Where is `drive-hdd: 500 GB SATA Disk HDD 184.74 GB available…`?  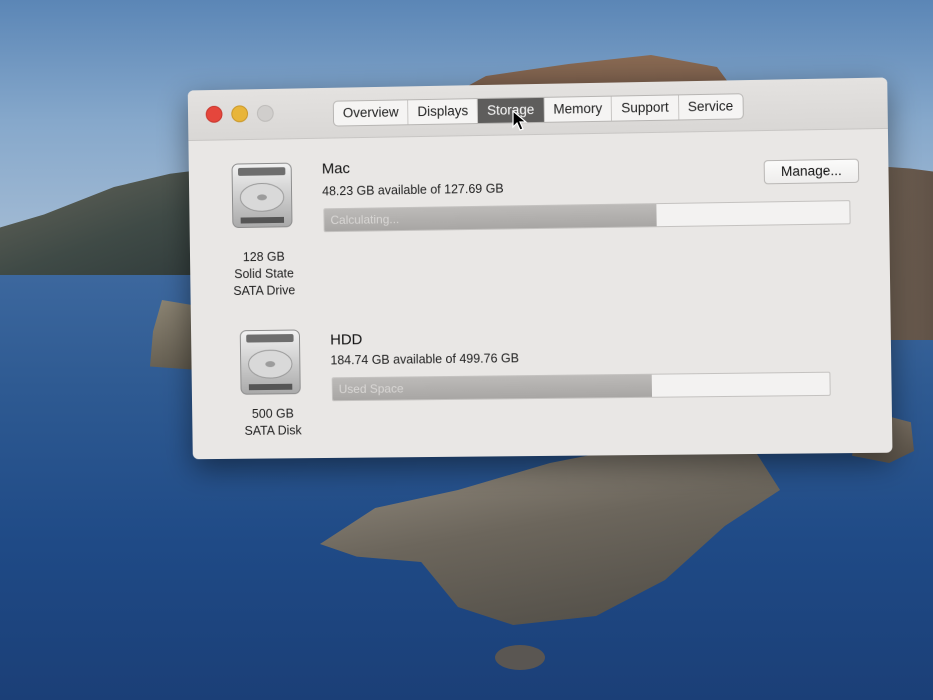
drive-hdd: 500 GB SATA Disk HDD 184.74 GB available… is located at coordinates (541, 323).